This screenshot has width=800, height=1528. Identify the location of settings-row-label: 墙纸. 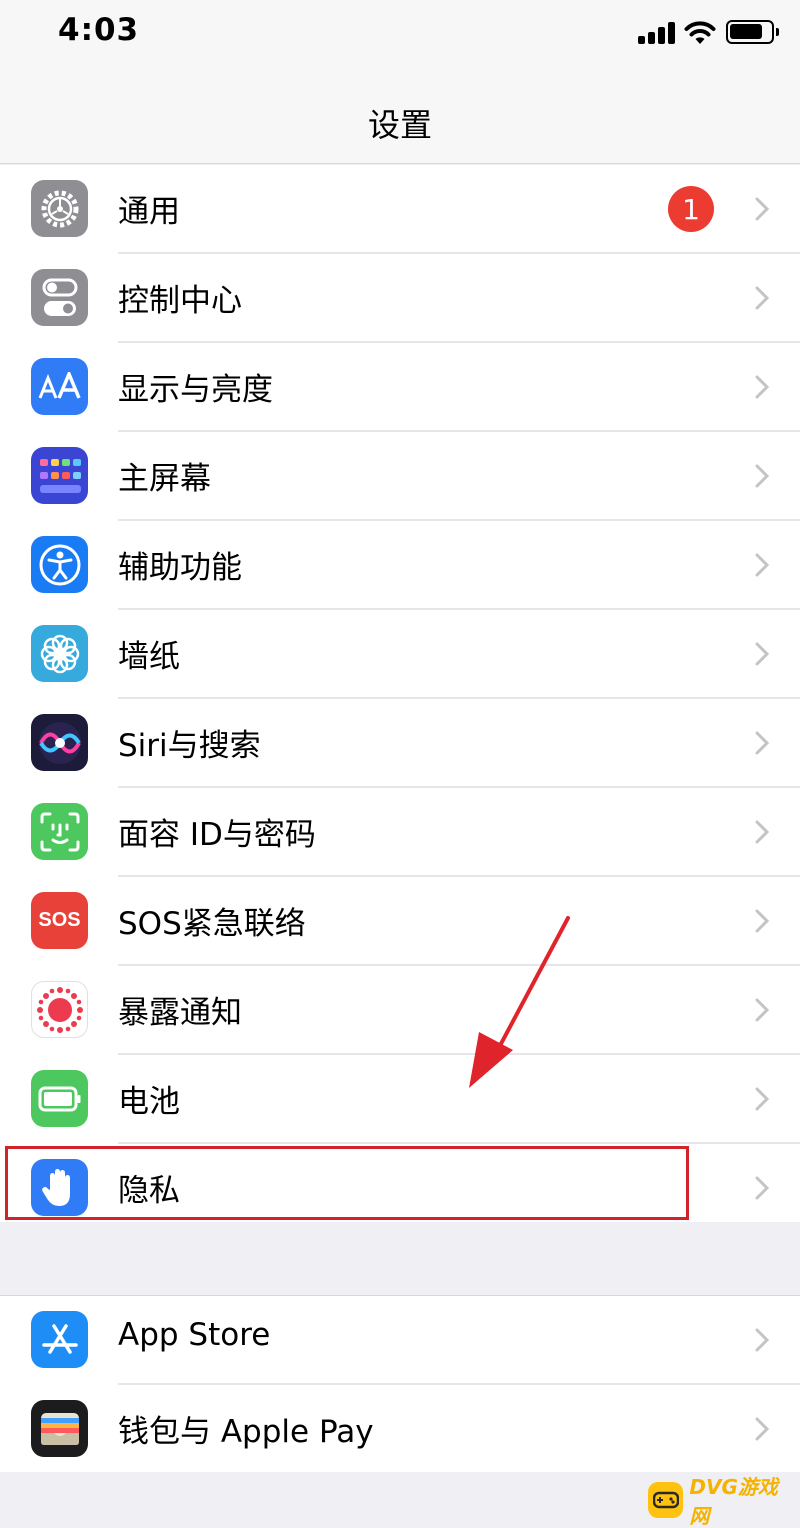
(149, 657).